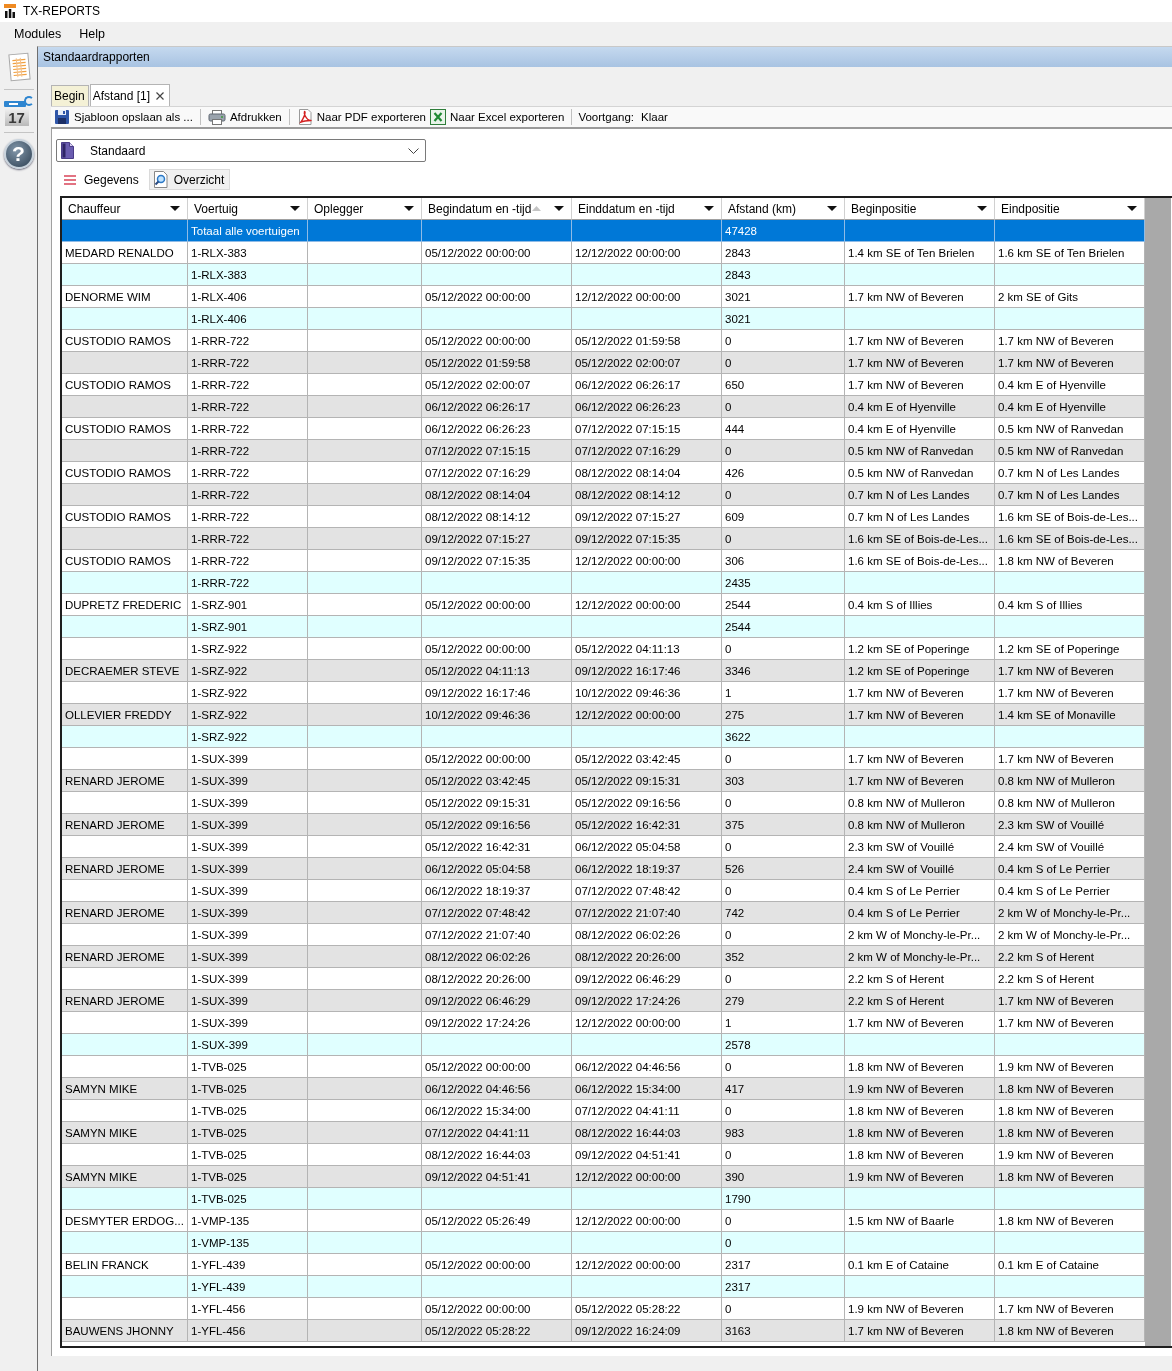 This screenshot has height=1371, width=1172. I want to click on table-row: 1-SUX-399 05/12/2022 00:00:00 05/12/2022 03:42:45 0 1.7 km NW of Beveren 1.7 km NW of Beveren, so click(603, 759).